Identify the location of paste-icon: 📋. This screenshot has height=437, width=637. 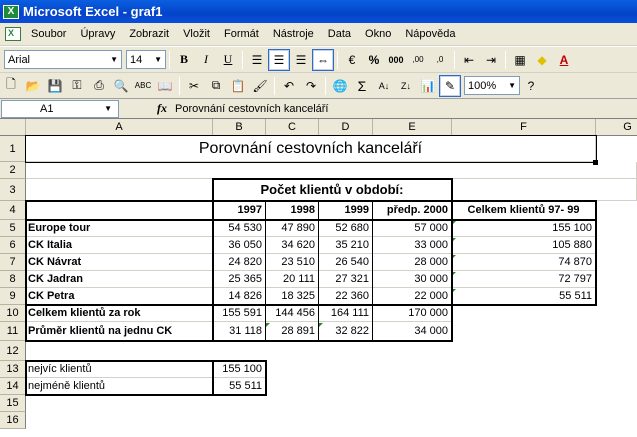
(238, 86).